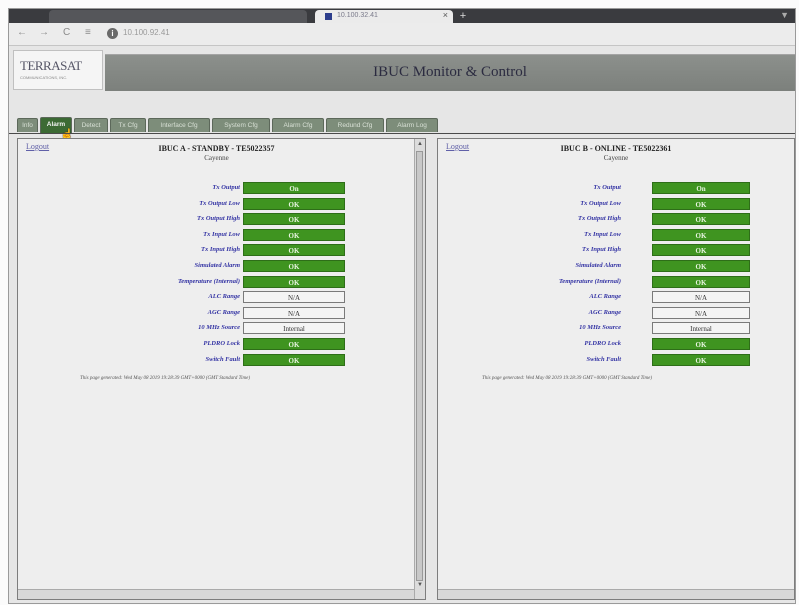 This screenshot has height=605, width=799. What do you see at coordinates (22, 32) in the screenshot?
I see `back-button: ←` at bounding box center [22, 32].